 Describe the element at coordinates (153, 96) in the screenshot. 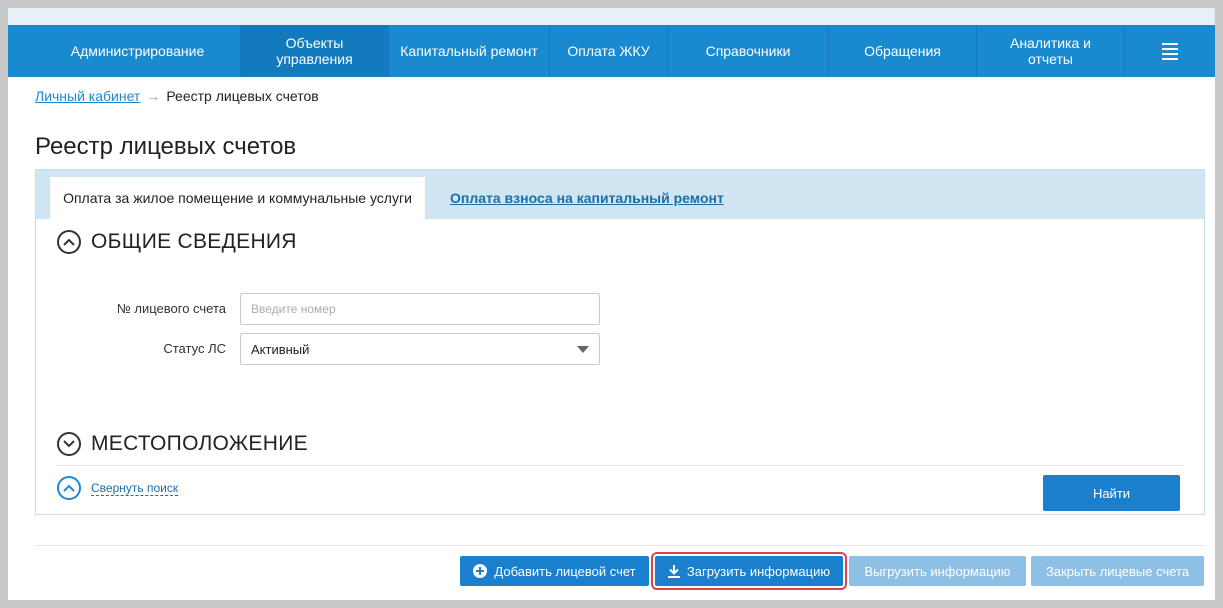

I see `breadcrumb-arrow-icon: →` at that location.